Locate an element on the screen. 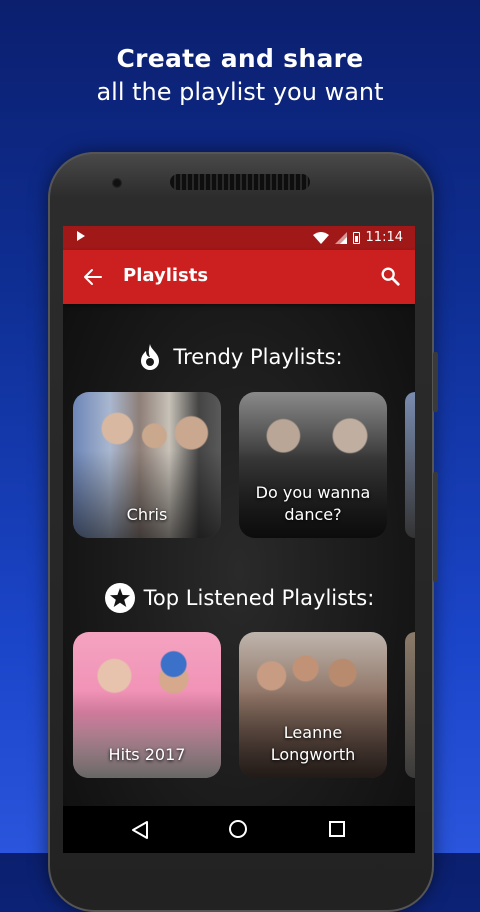 This screenshot has width=480, height=912. playlist-card: Do you wanna dance? is located at coordinates (313, 465).